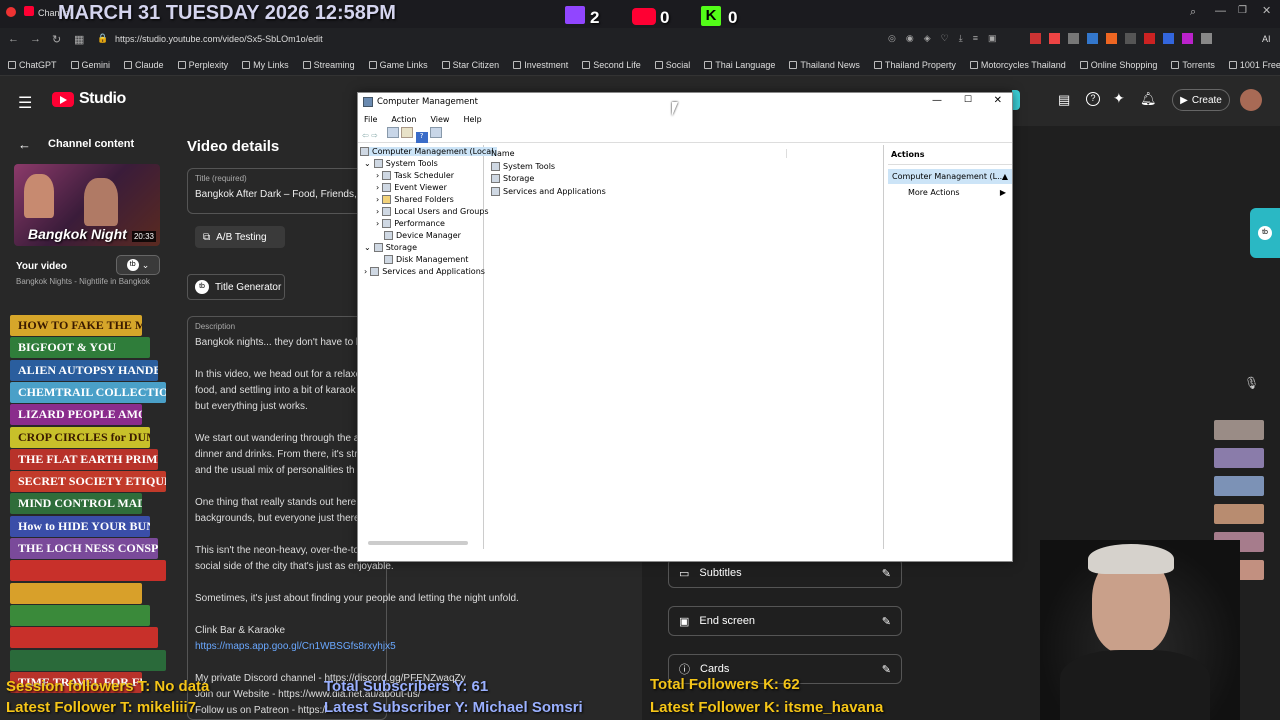 The image size is (1280, 720). I want to click on tree-item-performance: › Performance, so click(410, 223).